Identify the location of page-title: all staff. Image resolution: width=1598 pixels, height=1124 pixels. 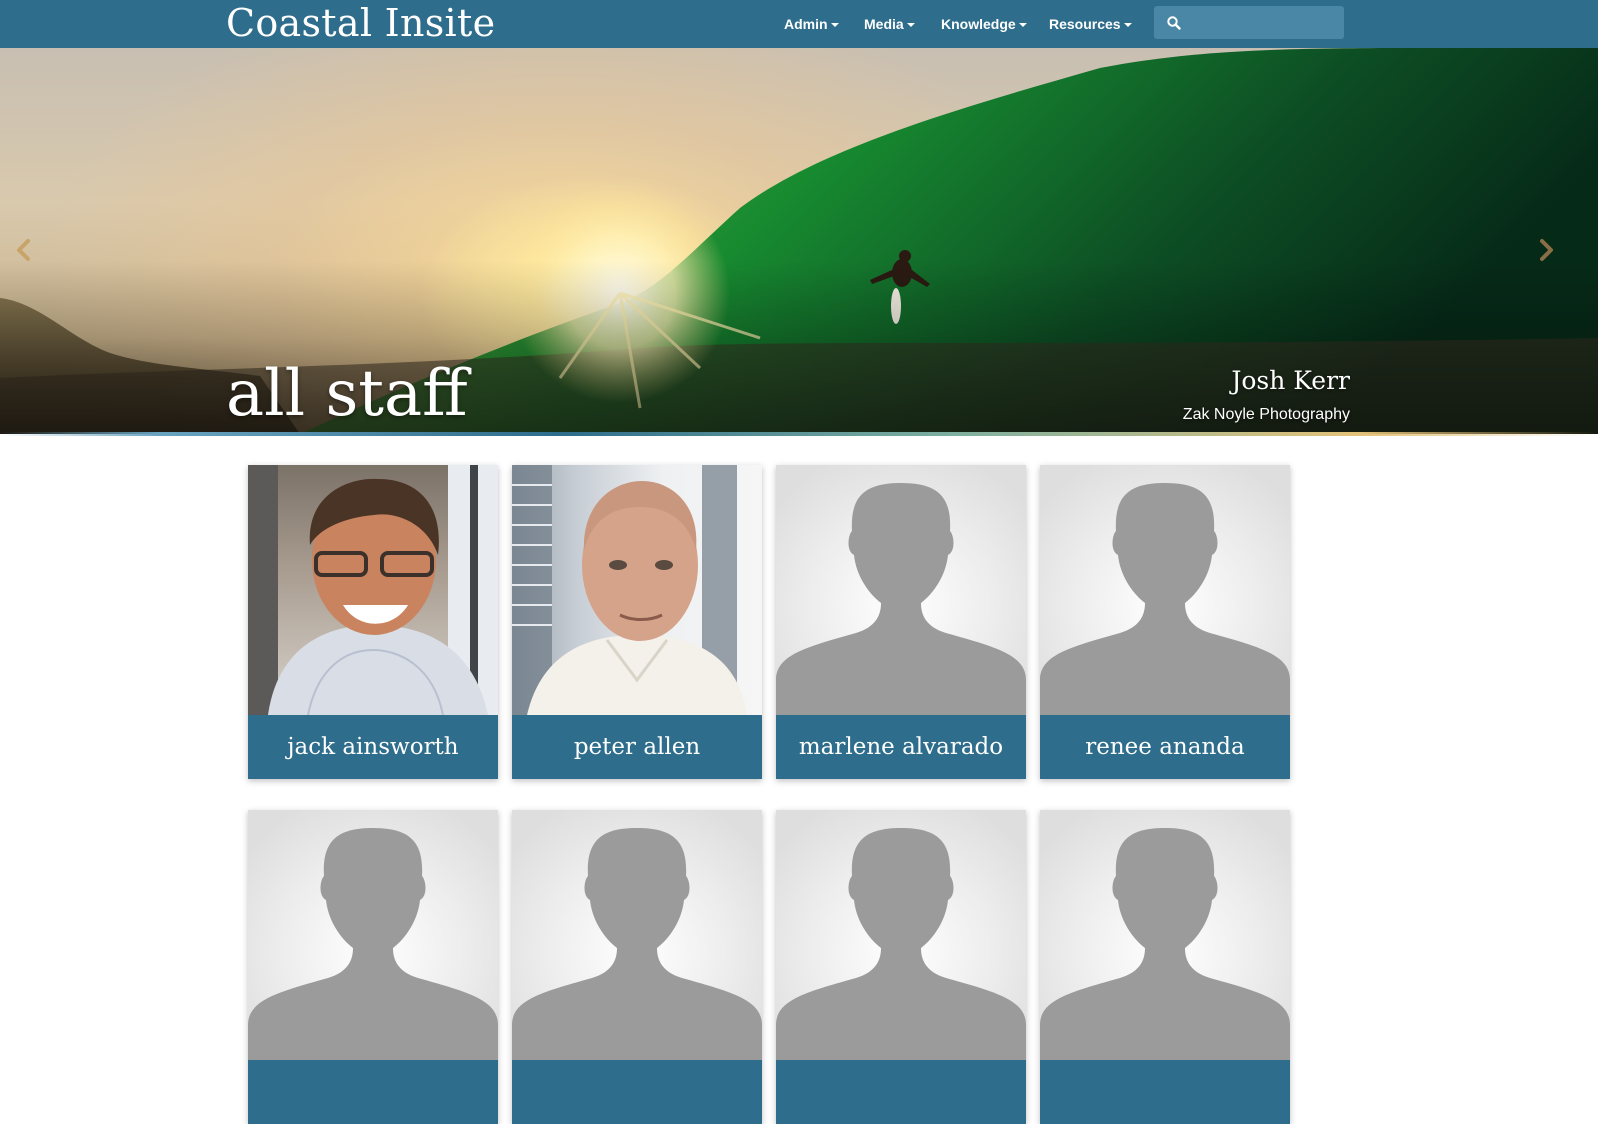
(347, 394).